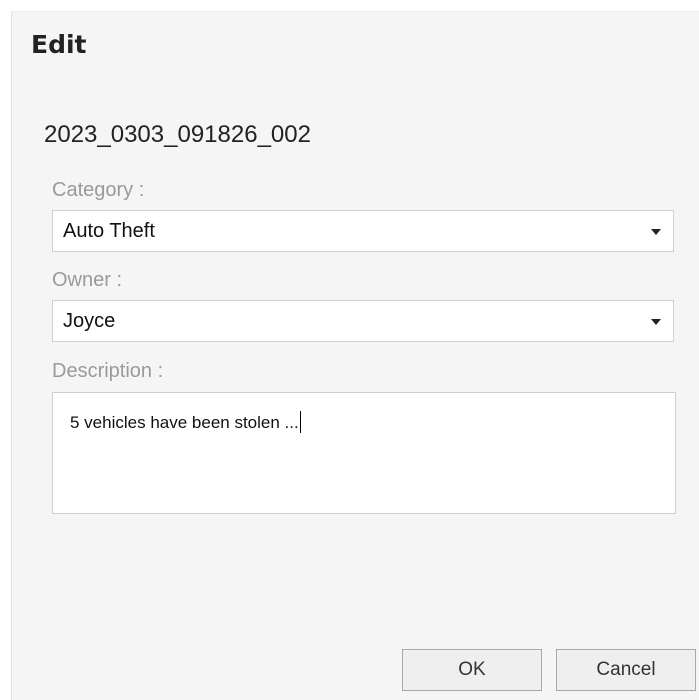 The height and width of the screenshot is (700, 699). I want to click on category-select: Auto Theft, so click(363, 231).